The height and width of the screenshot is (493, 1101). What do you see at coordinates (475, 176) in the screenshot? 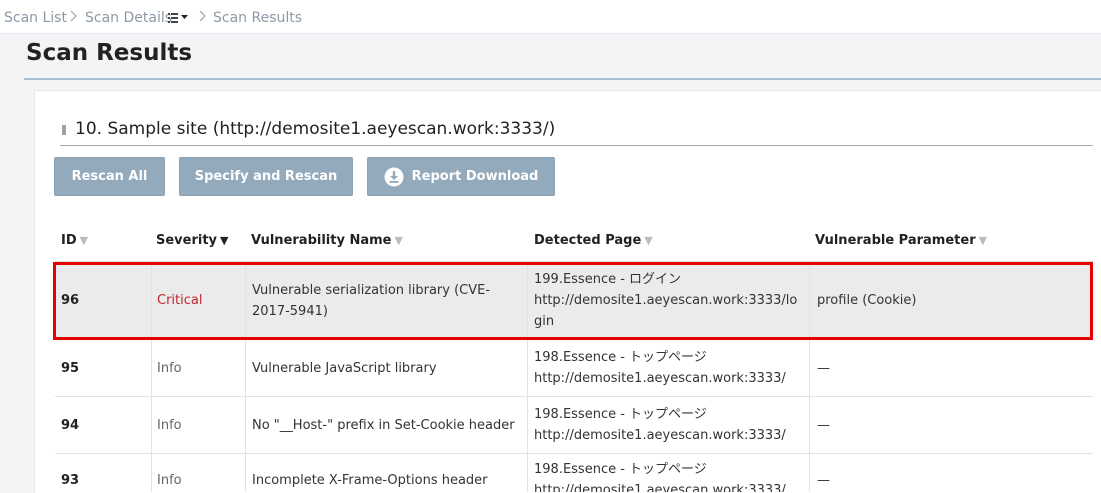
I see `report-download-label: Report Download` at bounding box center [475, 176].